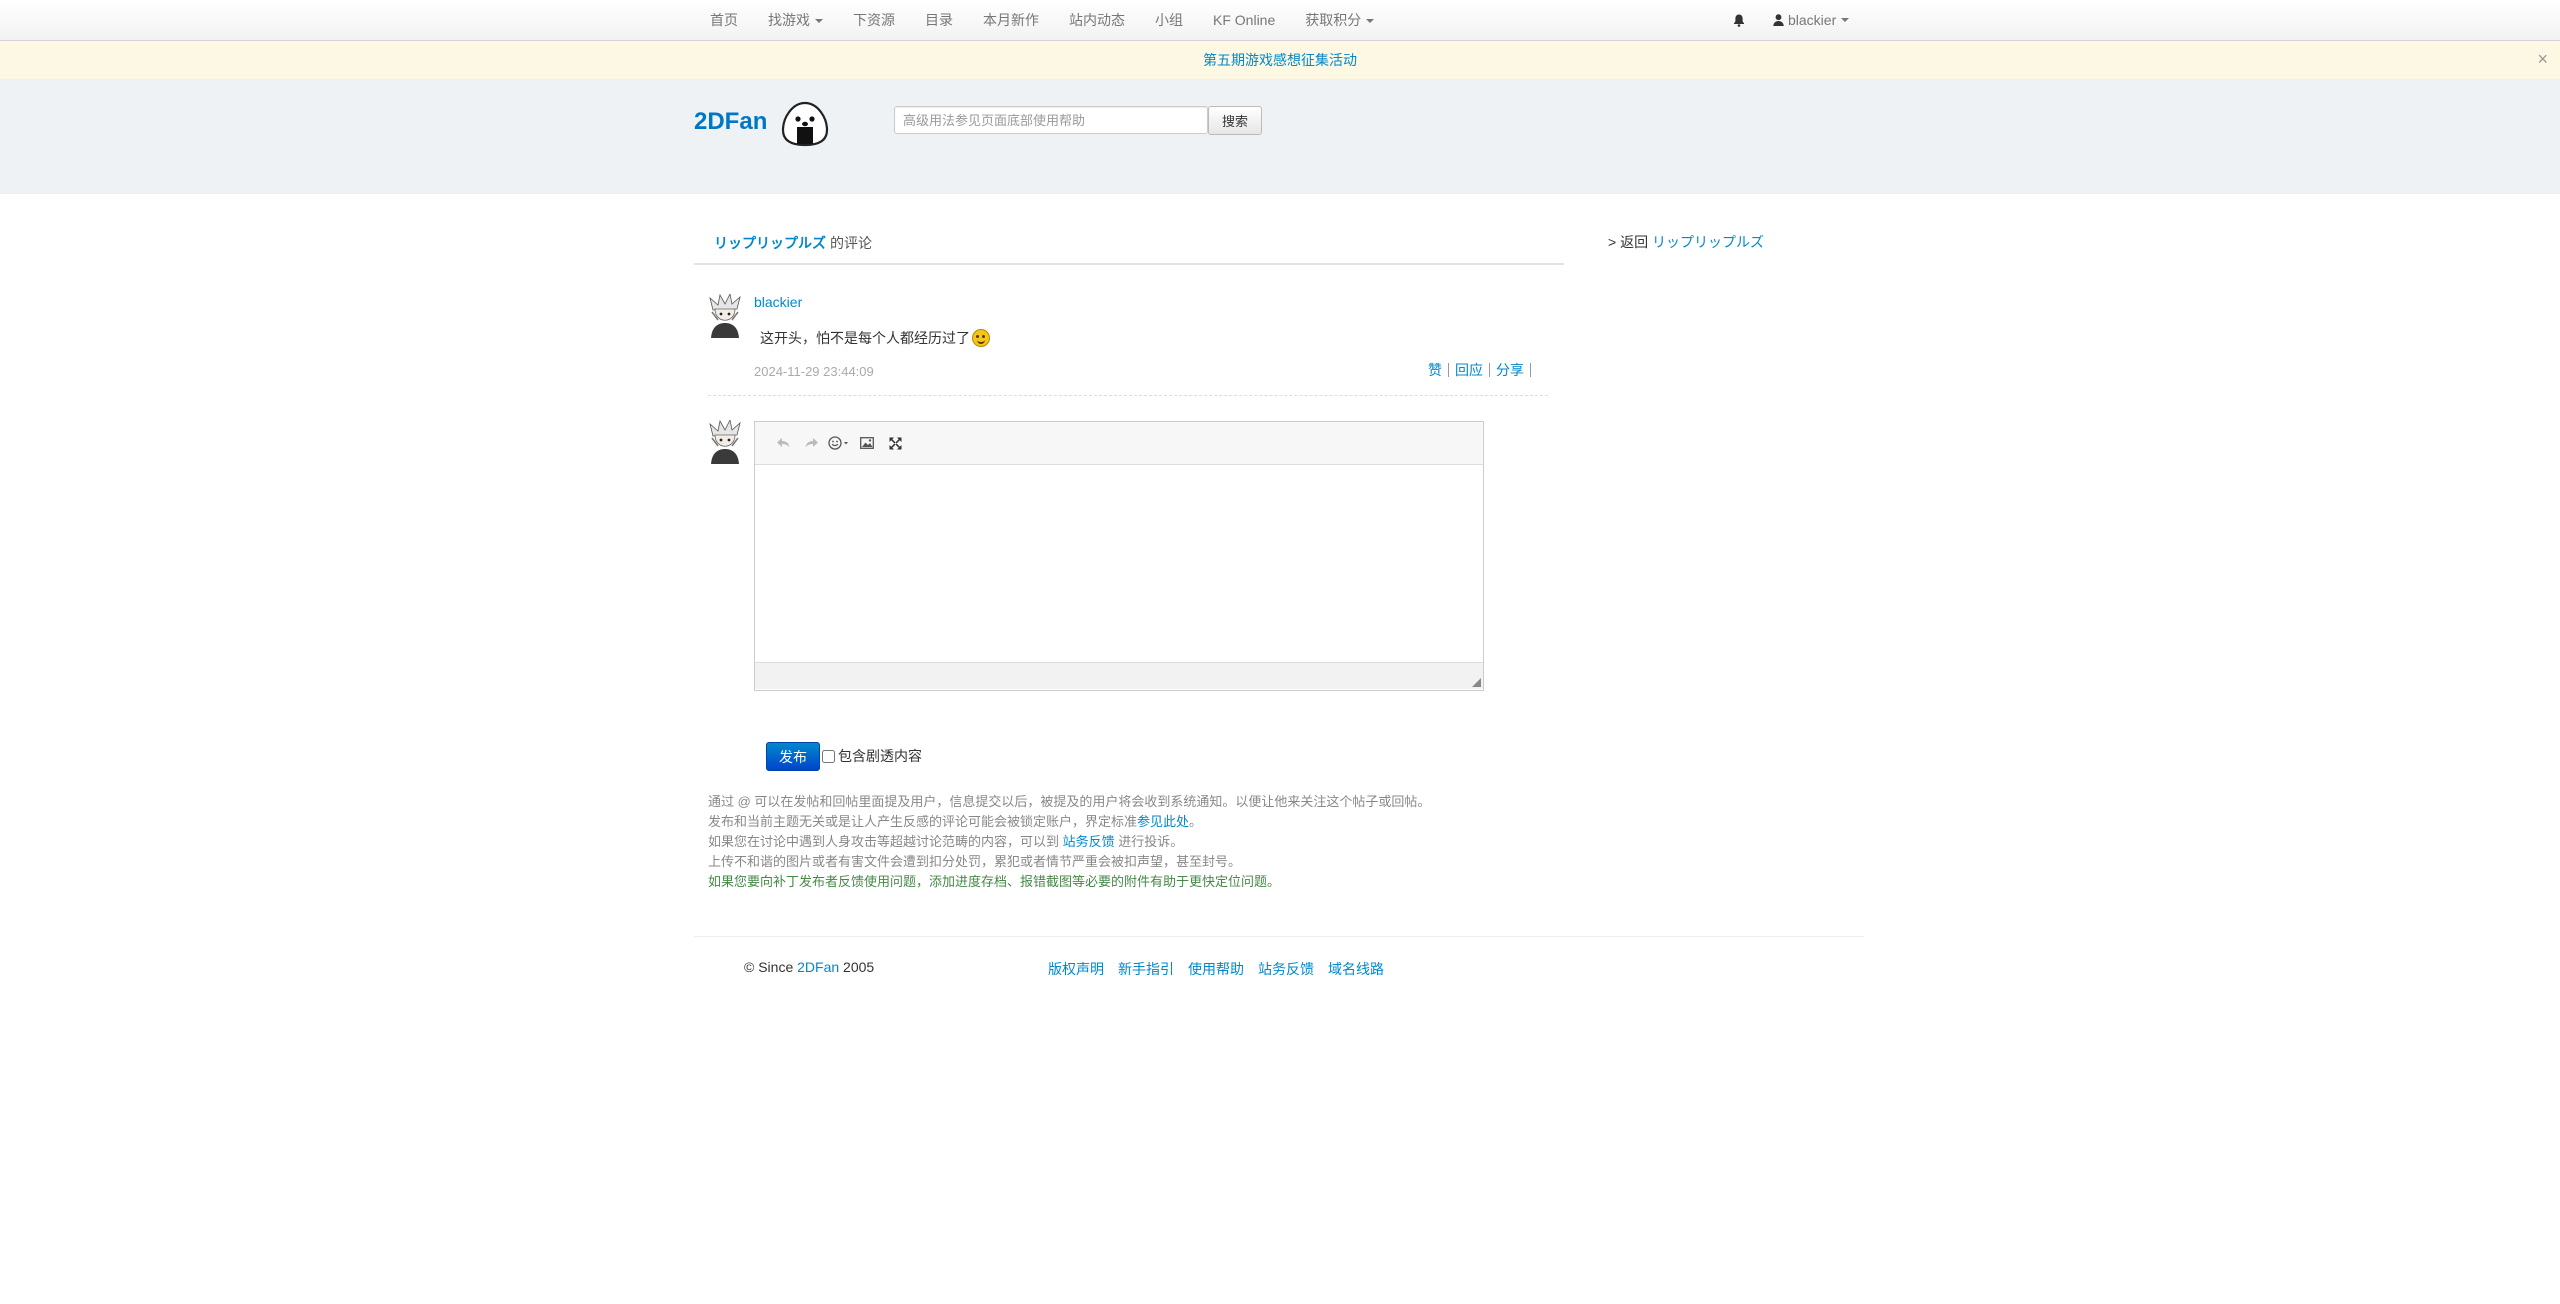 The width and height of the screenshot is (2560, 1304). Describe the element at coordinates (981, 338) in the screenshot. I see `smiley-emoji-icon` at that location.